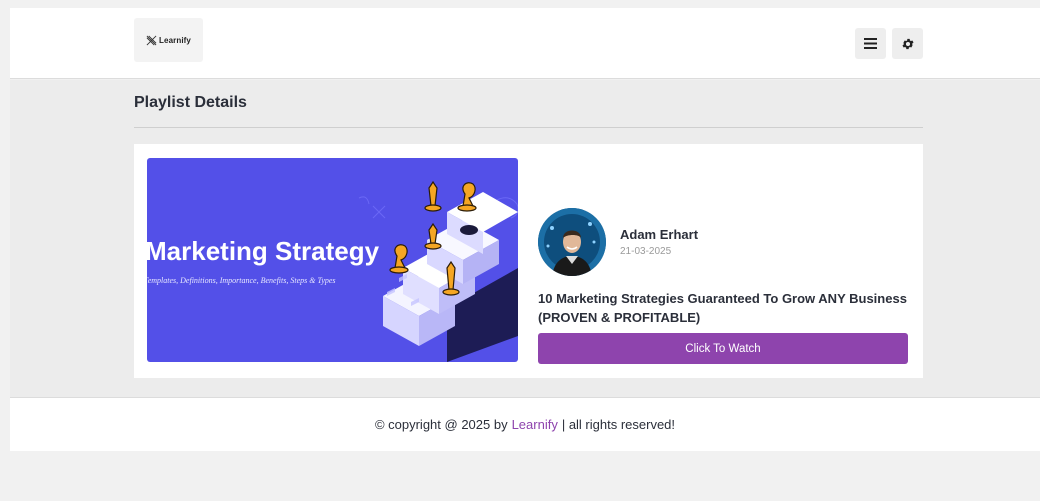 This screenshot has height=501, width=1040. I want to click on top-strip, so click(520, 4).